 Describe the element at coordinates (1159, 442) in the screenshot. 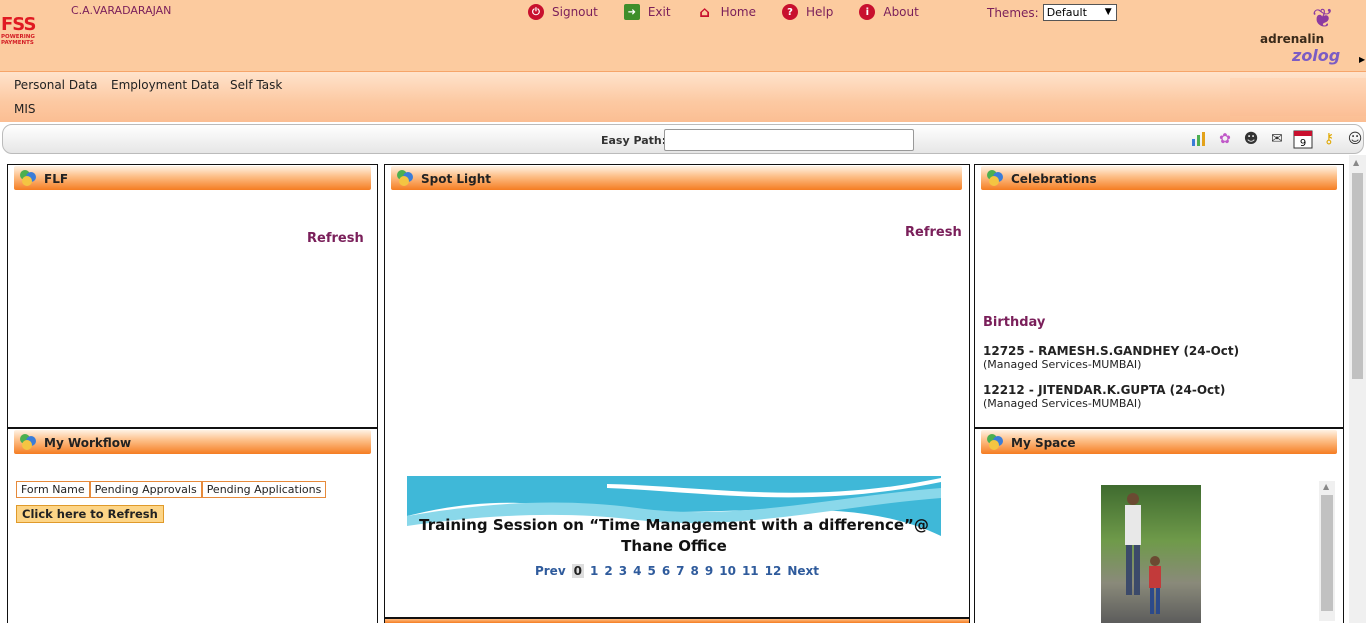

I see `myspace-title-bar: My Space` at that location.